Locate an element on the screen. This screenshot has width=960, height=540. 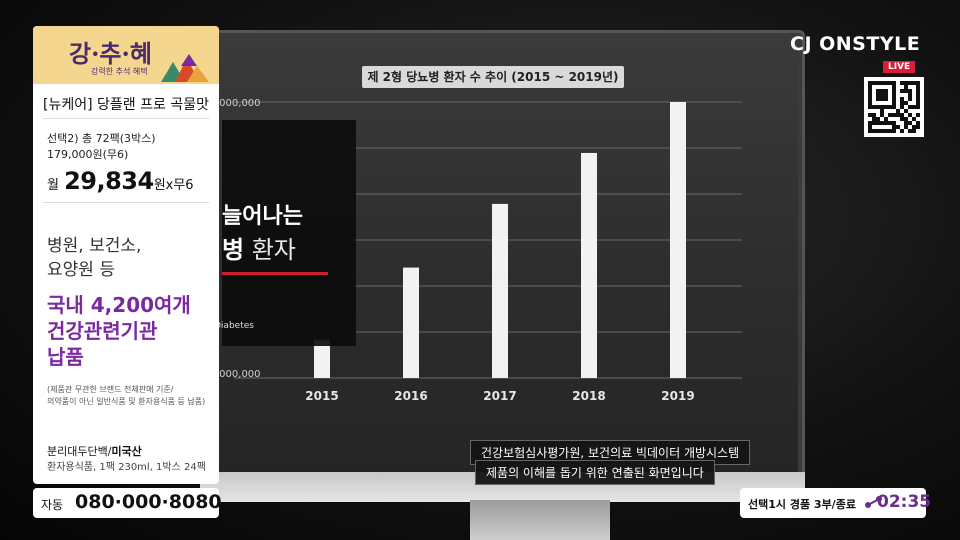
overlay-caption-thin: 환자 is located at coordinates (270, 250).